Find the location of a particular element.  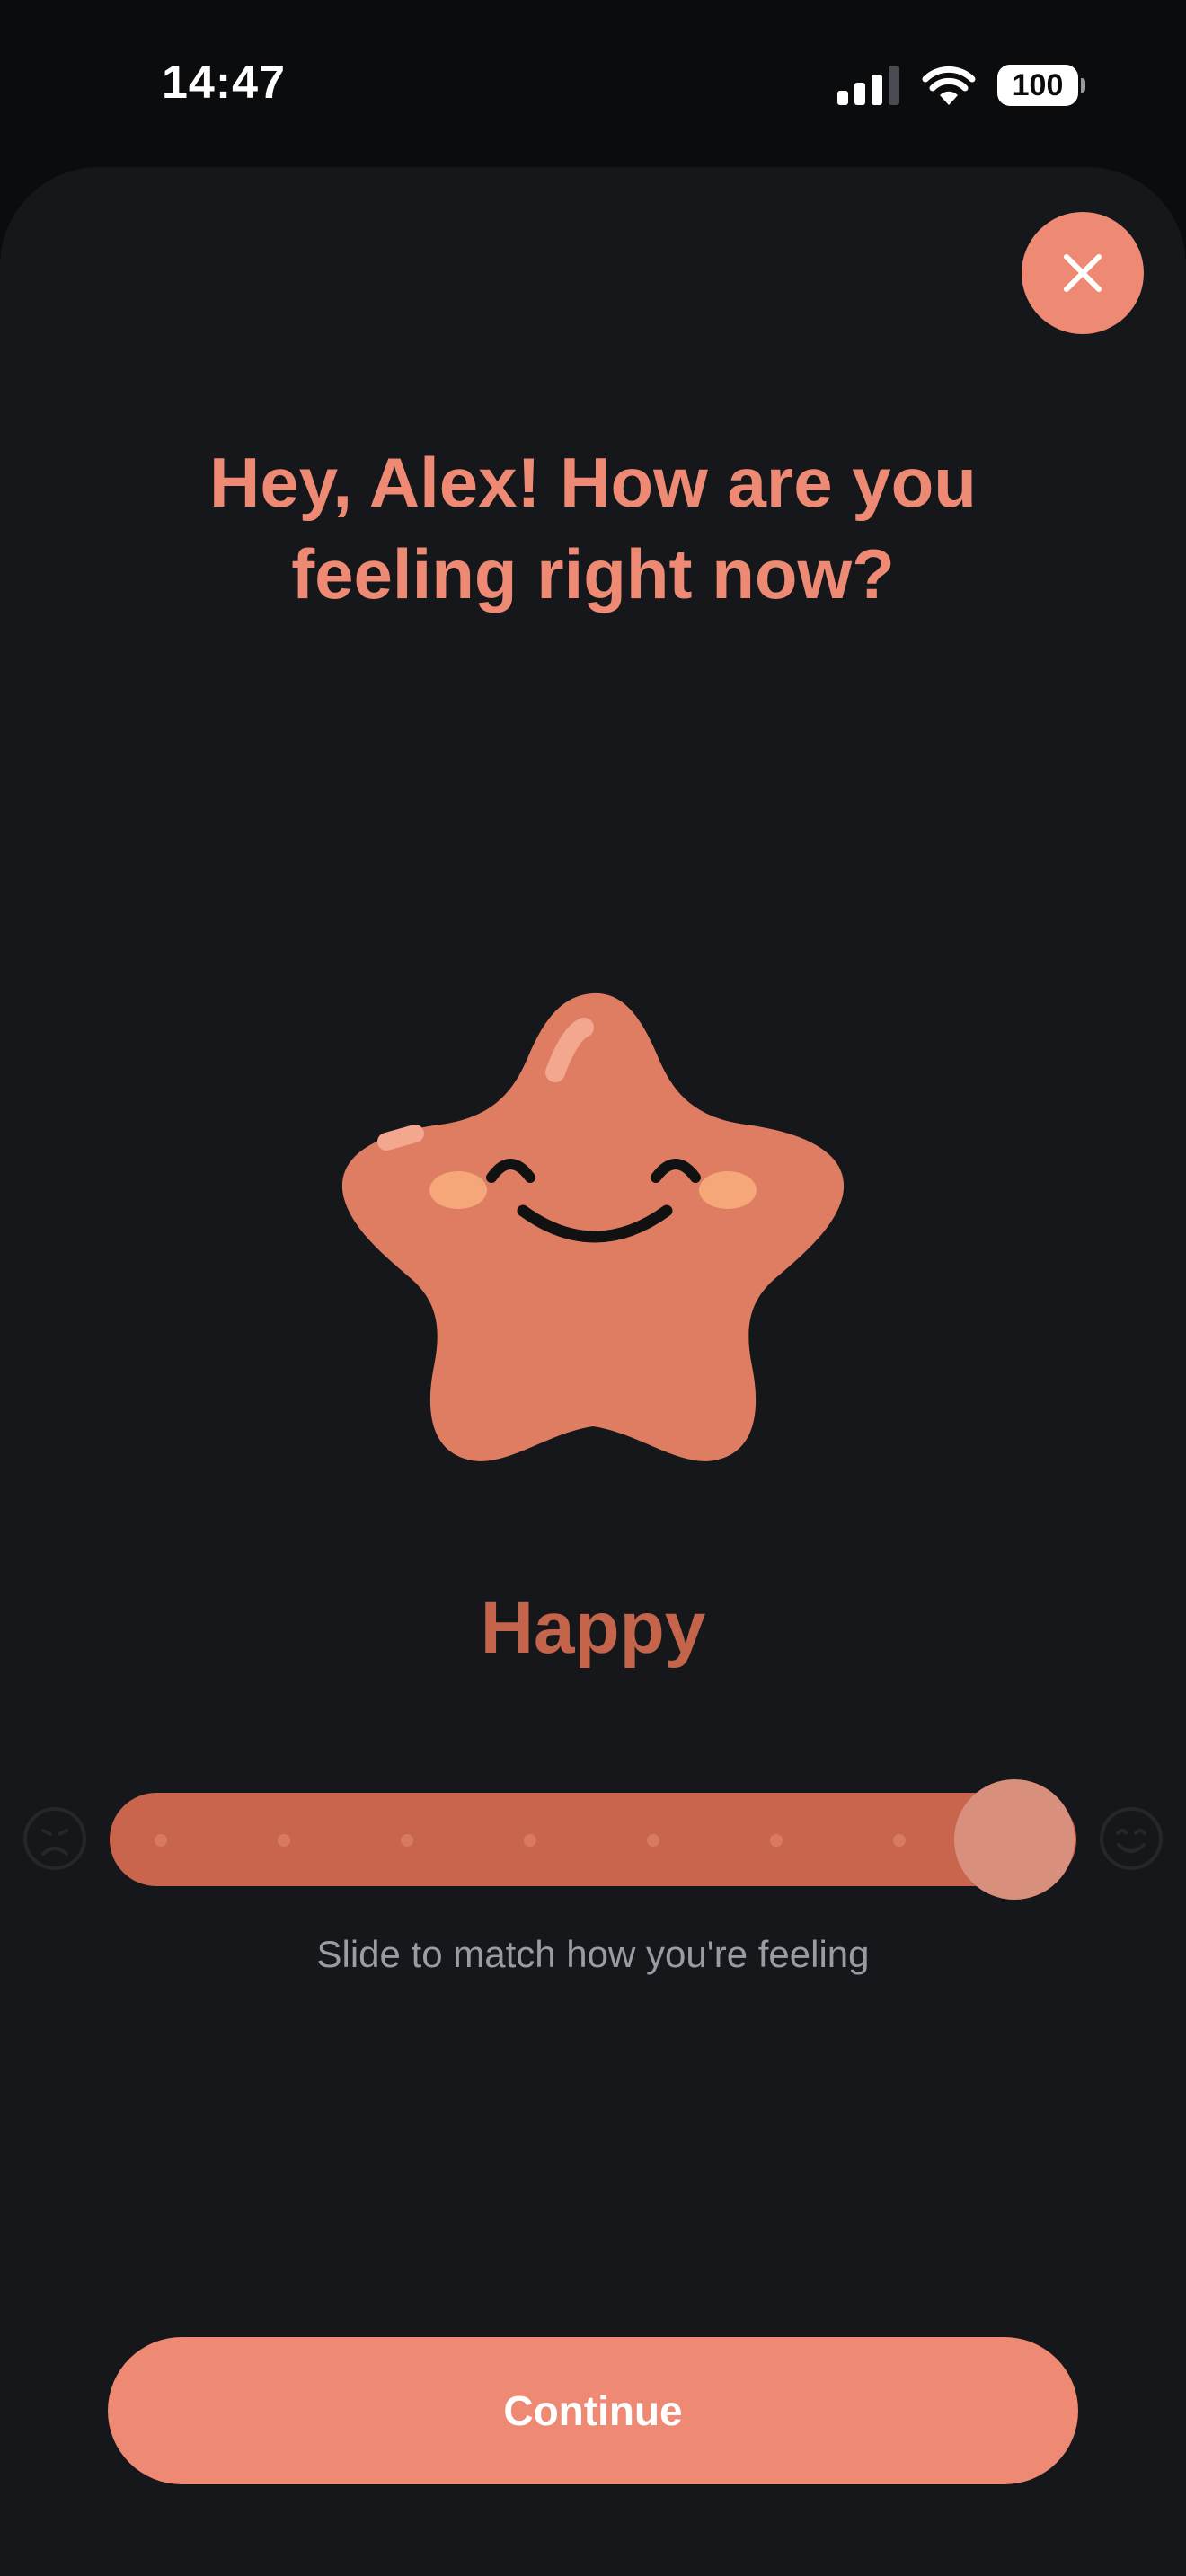

battery-icon: 100 is located at coordinates (1041, 85).